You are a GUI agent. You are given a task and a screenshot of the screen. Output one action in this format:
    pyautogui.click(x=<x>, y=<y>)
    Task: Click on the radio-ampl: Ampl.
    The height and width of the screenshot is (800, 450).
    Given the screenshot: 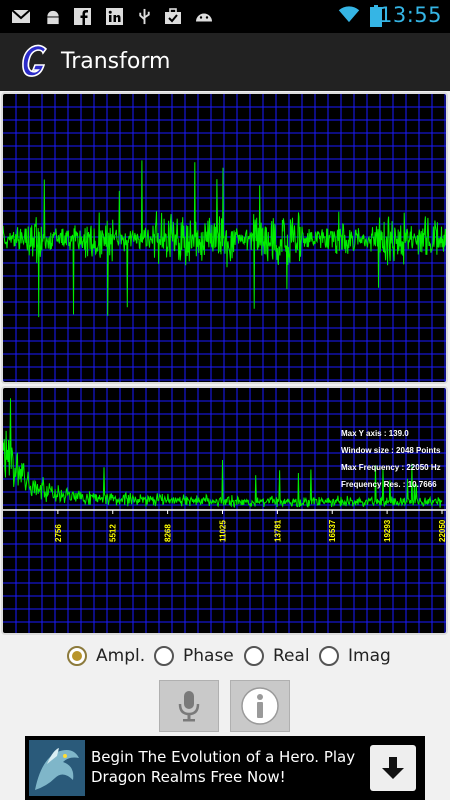 What is the action you would take?
    pyautogui.click(x=106, y=656)
    